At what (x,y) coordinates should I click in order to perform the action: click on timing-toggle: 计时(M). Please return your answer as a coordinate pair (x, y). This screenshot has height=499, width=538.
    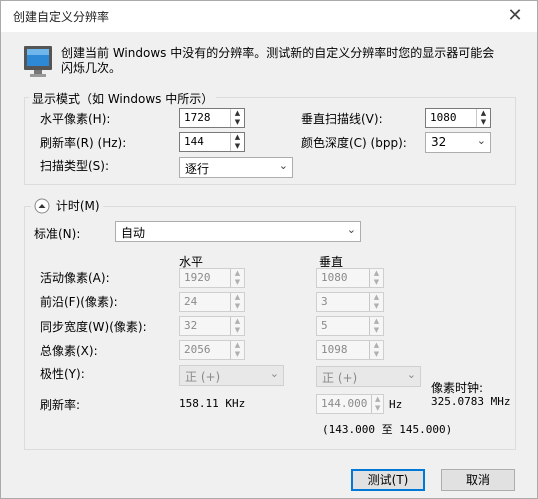
    Looking at the image, I should click on (67, 205).